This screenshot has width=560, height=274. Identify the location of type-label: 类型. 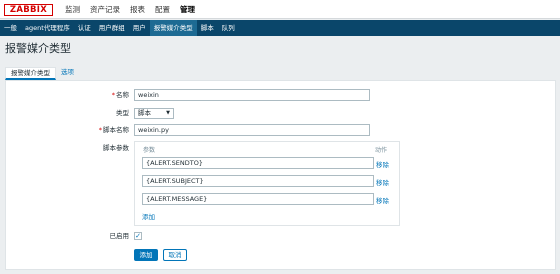
(122, 113).